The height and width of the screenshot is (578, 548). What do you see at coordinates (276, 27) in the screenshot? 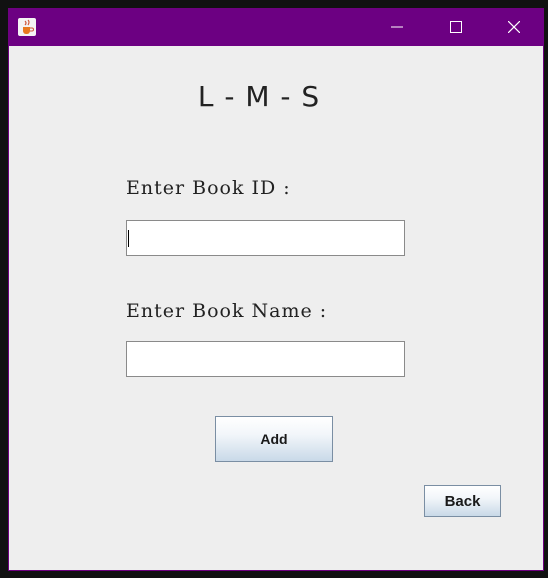
I see `title-bar` at bounding box center [276, 27].